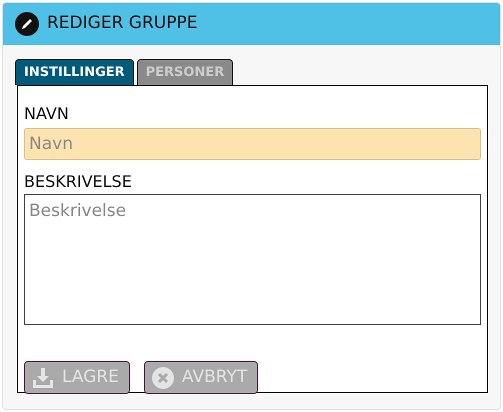  I want to click on field-label: NAVN, so click(47, 114).